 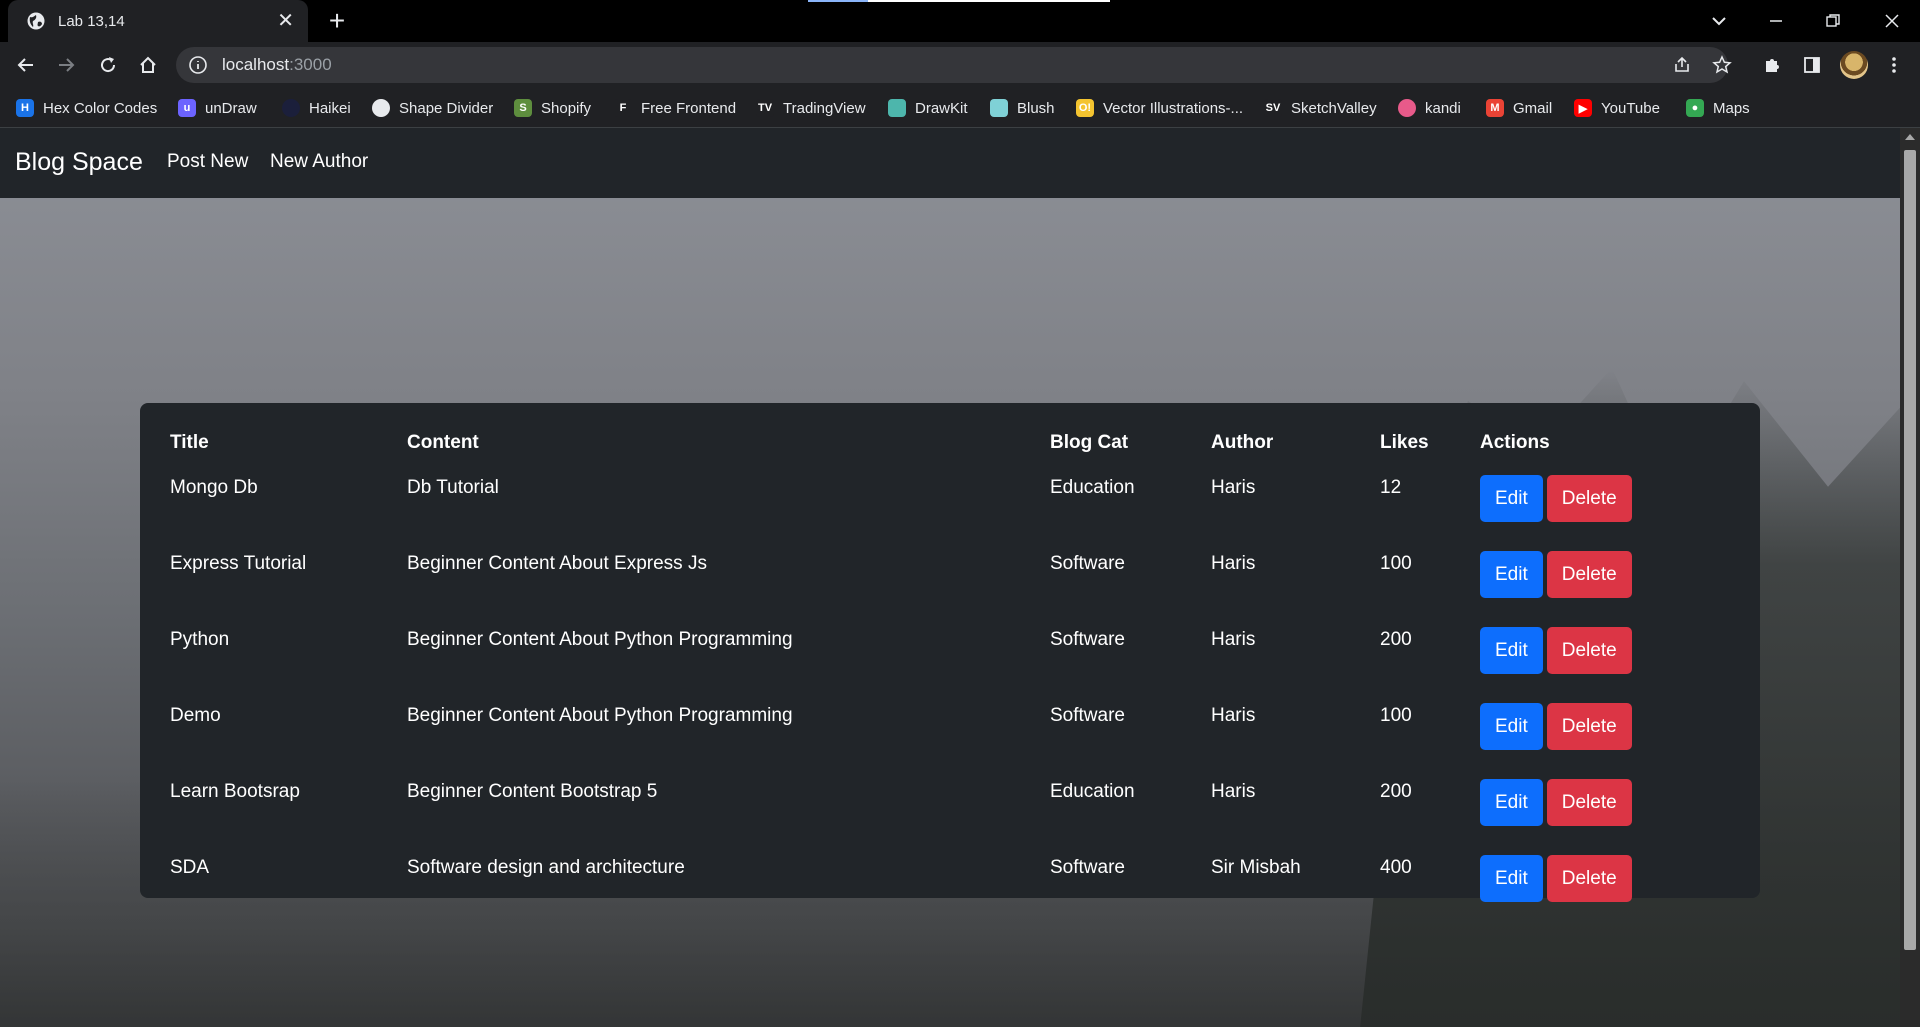 I want to click on bookmark-item: u unDraw, so click(x=217, y=108).